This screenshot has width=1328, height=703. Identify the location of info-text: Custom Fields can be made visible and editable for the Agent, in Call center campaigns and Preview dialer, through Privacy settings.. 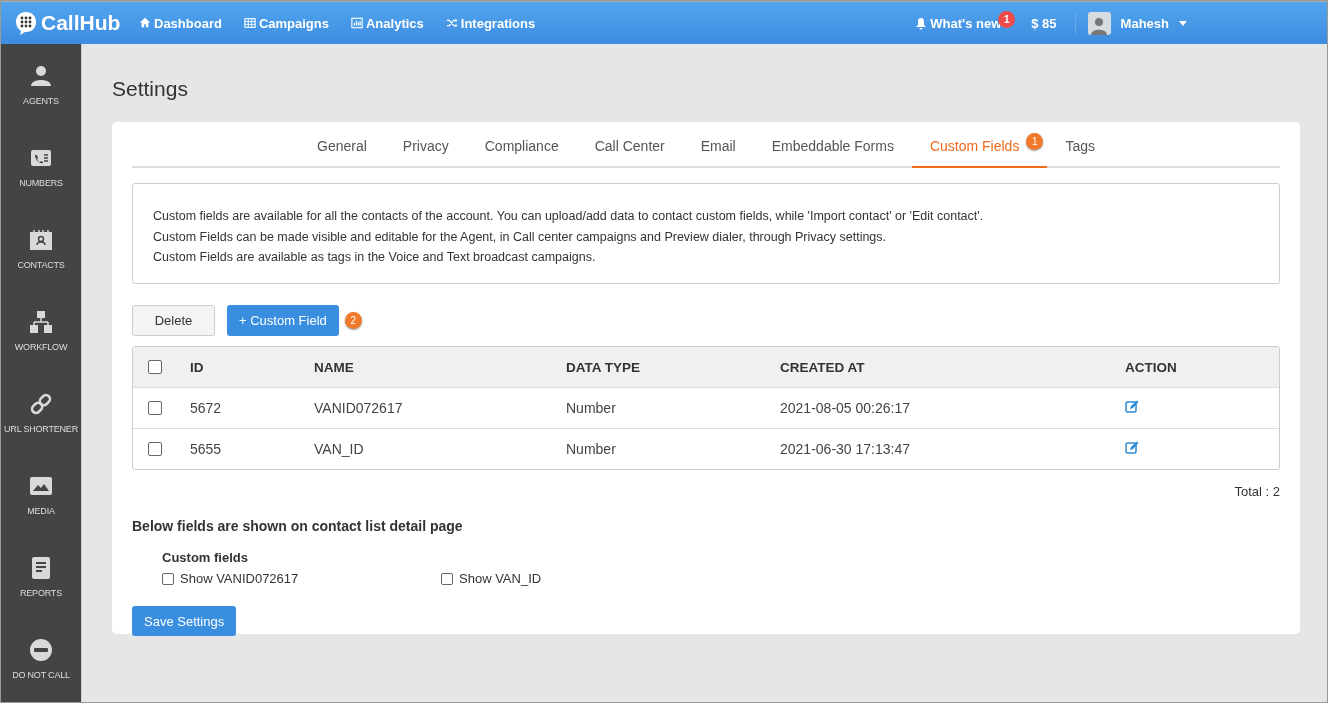
(520, 237).